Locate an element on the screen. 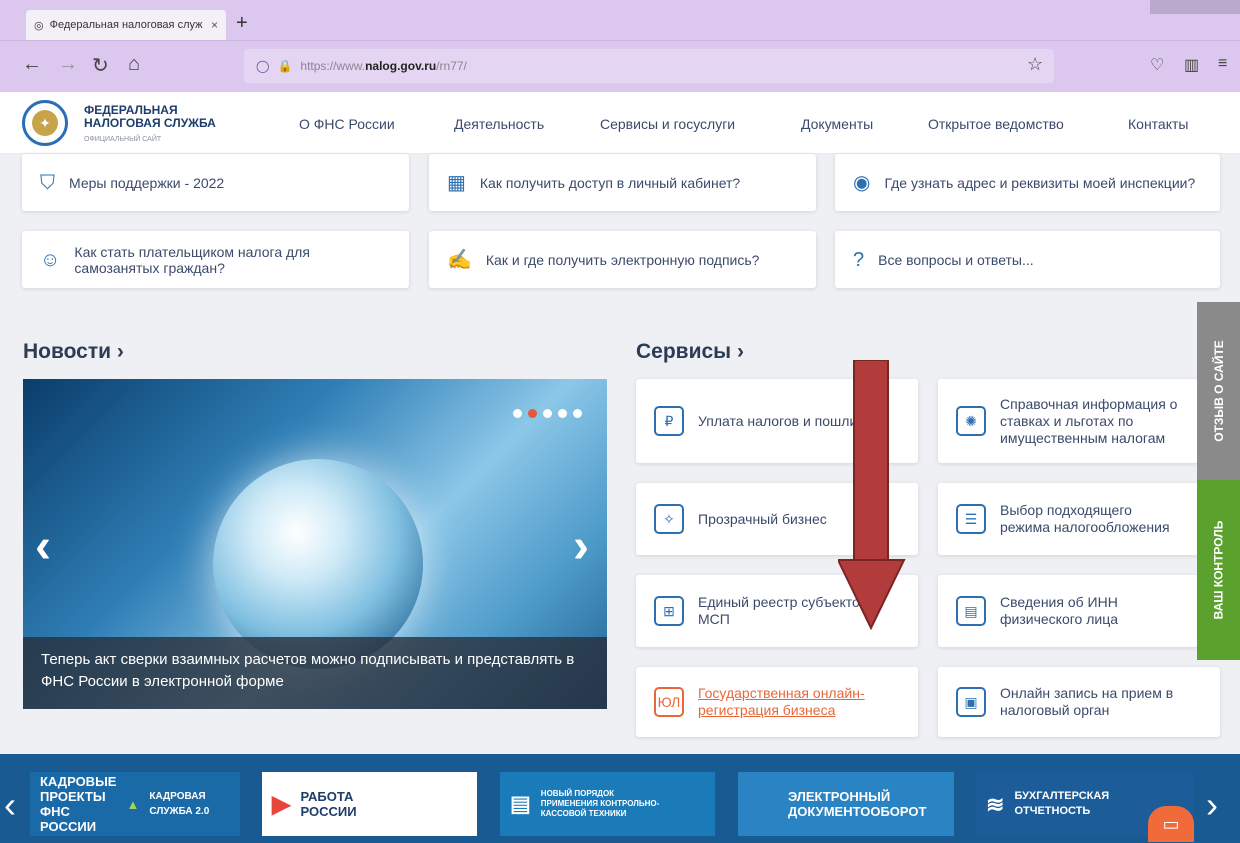 The image size is (1240, 843). forward-icon: → is located at coordinates (68, 64).